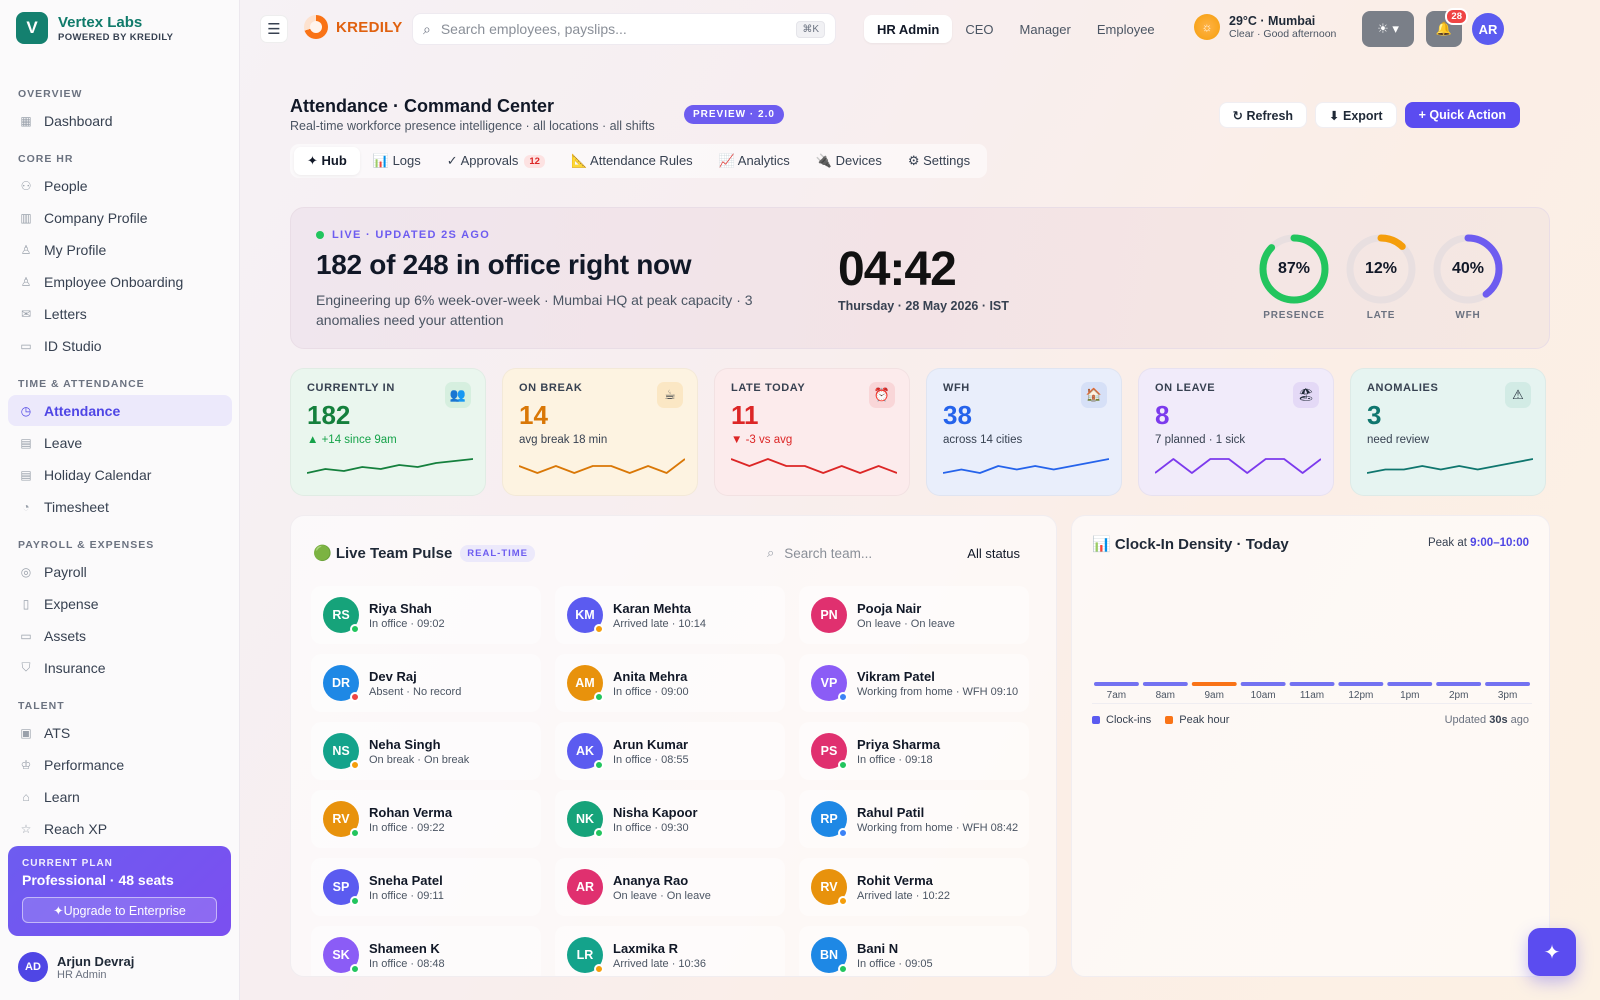 The width and height of the screenshot is (1600, 1000). What do you see at coordinates (426, 683) in the screenshot?
I see `team-member-card: DR Dev Raj Absent · No record` at bounding box center [426, 683].